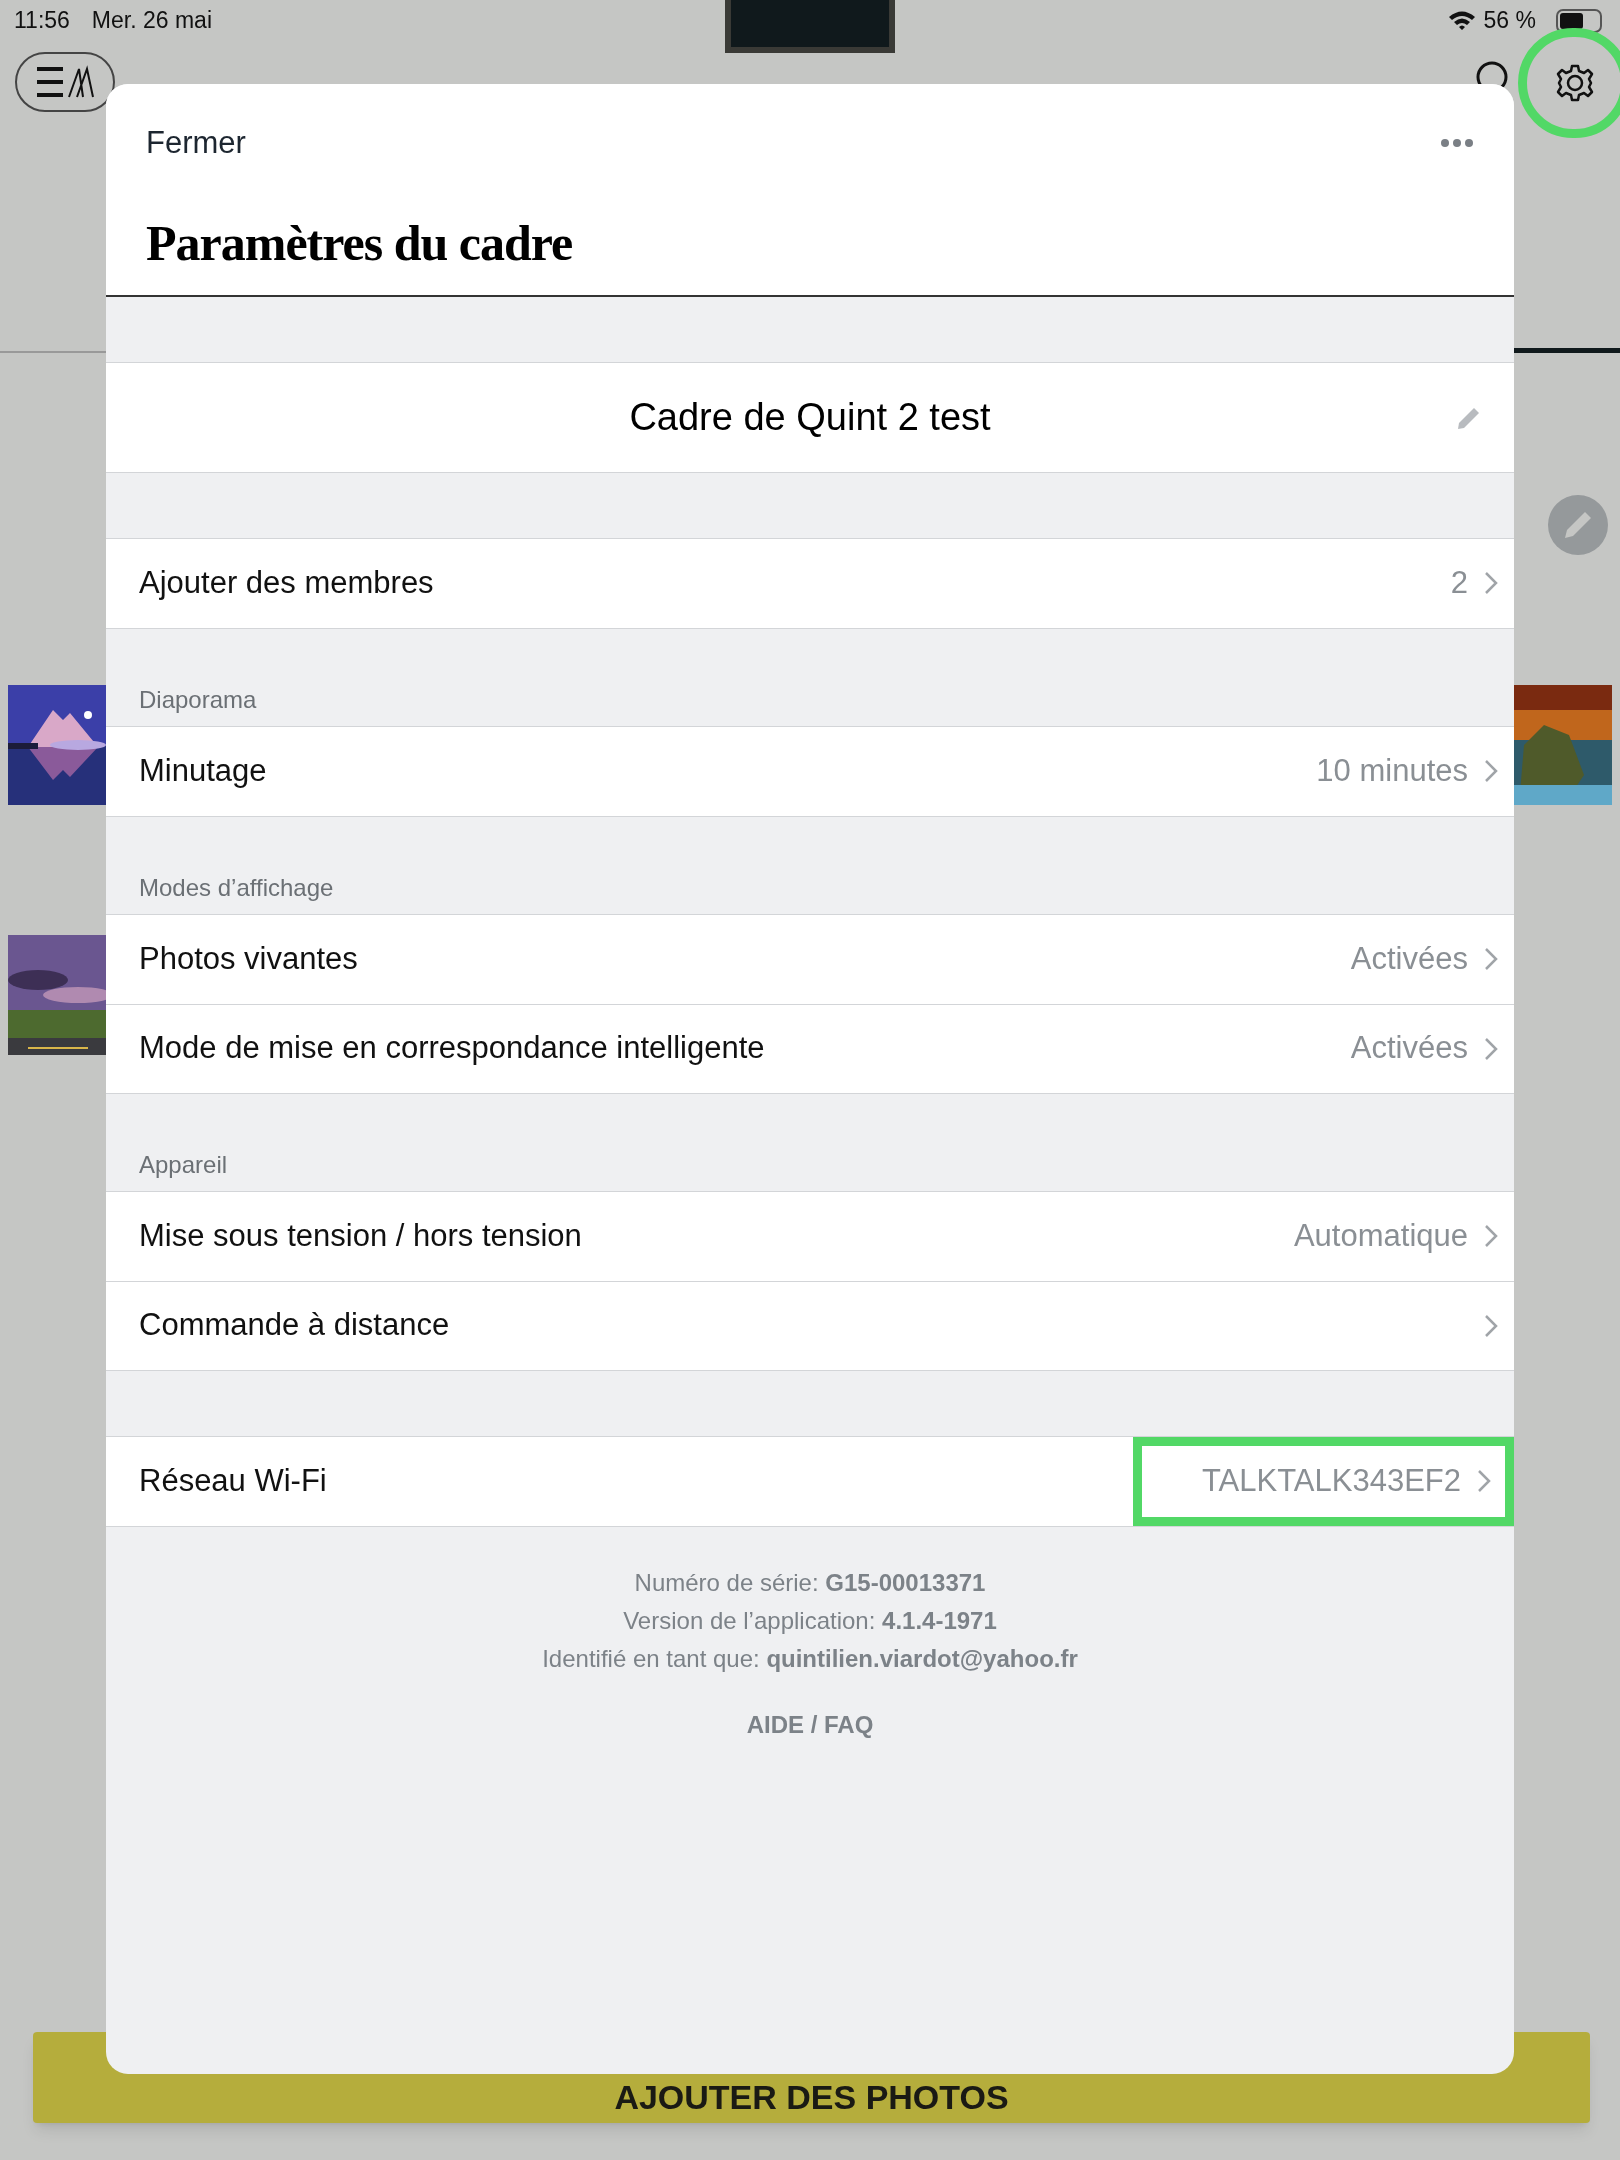 Image resolution: width=1620 pixels, height=2160 pixels. What do you see at coordinates (203, 770) in the screenshot?
I see `row-label: Minutage` at bounding box center [203, 770].